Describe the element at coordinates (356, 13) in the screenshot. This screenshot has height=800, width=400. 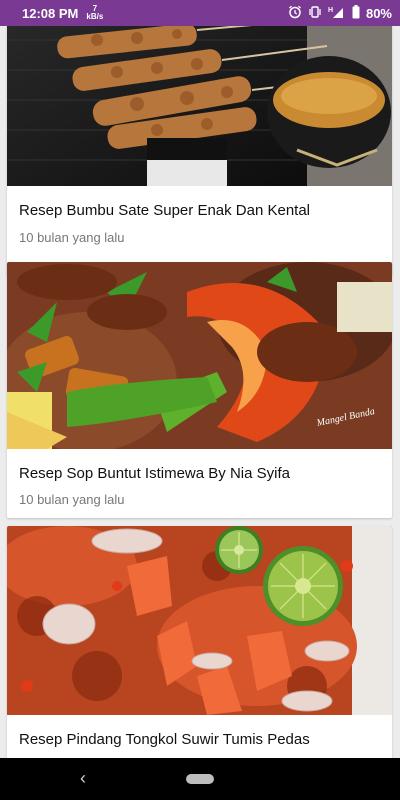
I see `battery-icon` at that location.